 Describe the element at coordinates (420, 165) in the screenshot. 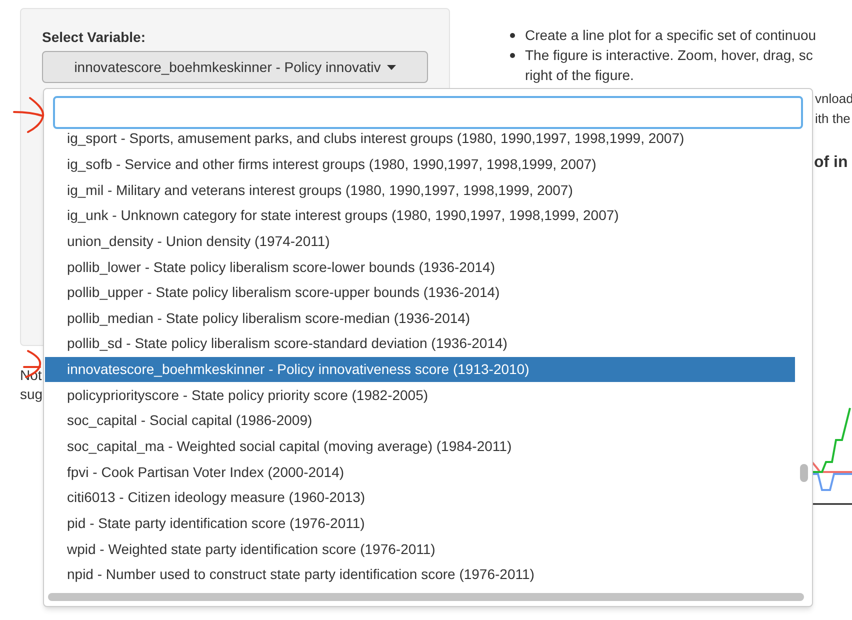

I see `dropdown-option: ig_sofb - Service and other firms interest groups (1980, 1990,1997, 1998,1999, 2007)` at that location.